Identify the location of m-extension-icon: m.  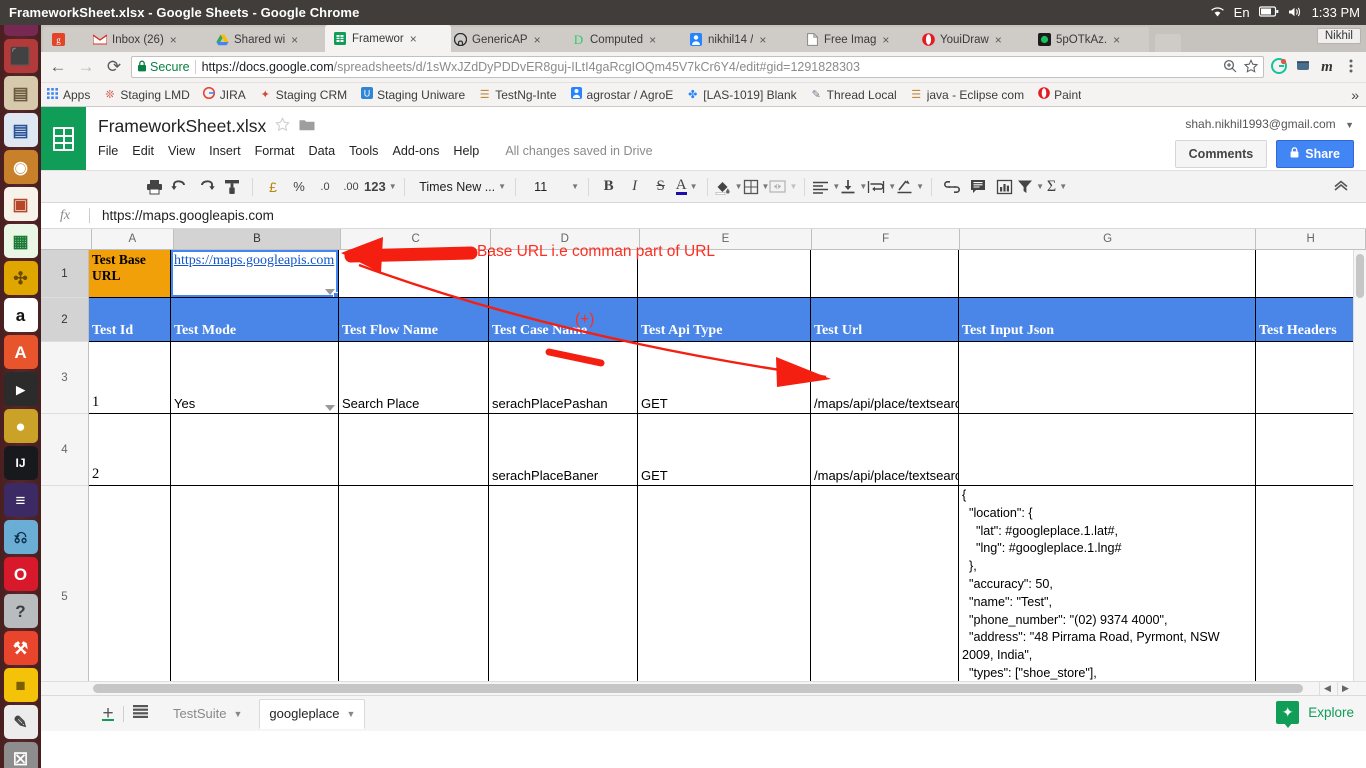
(1327, 67).